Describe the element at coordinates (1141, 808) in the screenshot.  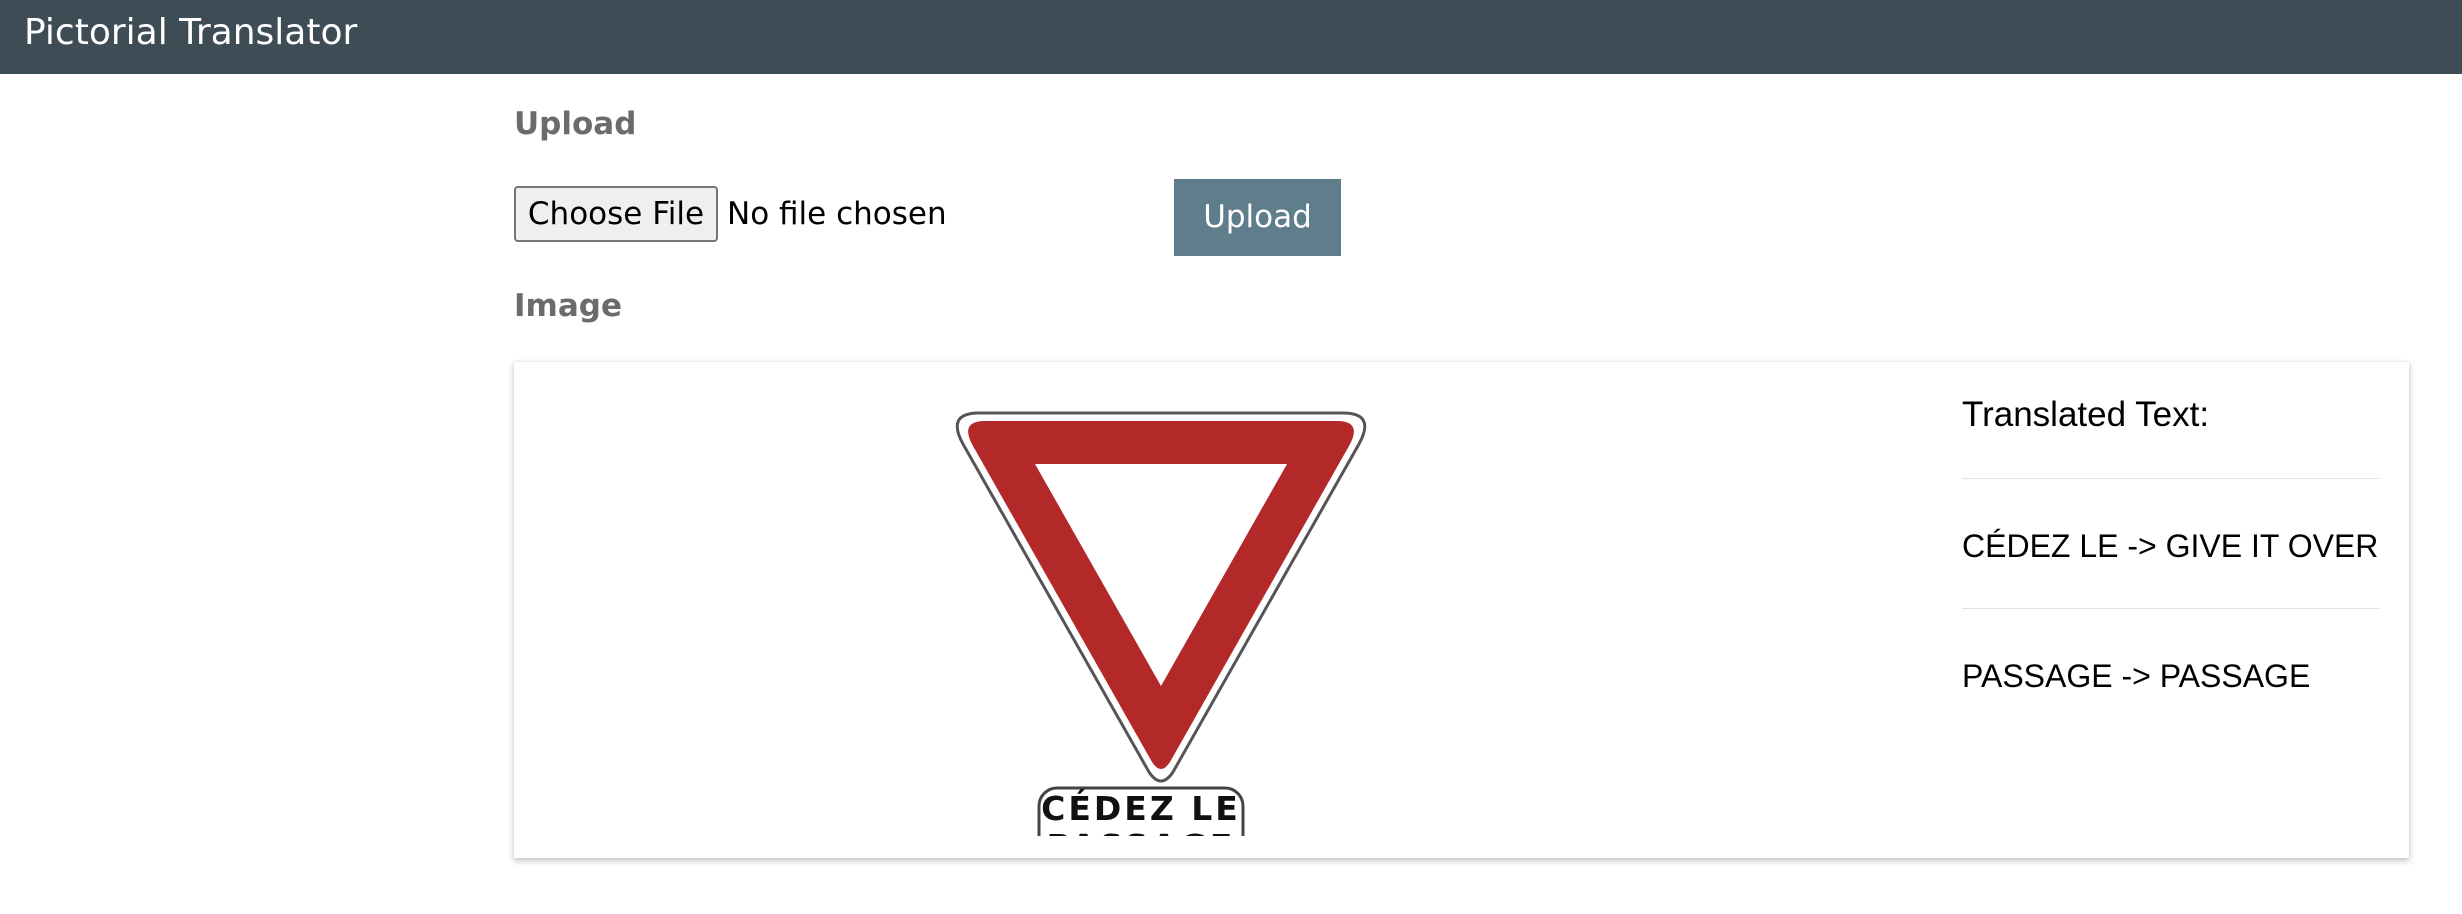
I see `sign-text-line-1: CÉDEZ LE` at that location.